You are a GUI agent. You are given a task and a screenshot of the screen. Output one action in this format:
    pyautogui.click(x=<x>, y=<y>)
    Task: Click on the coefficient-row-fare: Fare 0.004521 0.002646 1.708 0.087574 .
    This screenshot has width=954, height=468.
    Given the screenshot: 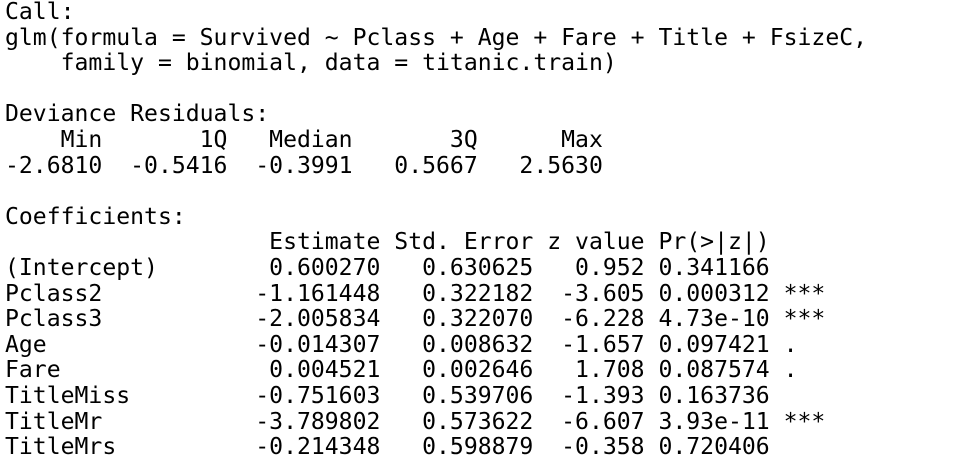 What is the action you would take?
    pyautogui.click(x=415, y=370)
    